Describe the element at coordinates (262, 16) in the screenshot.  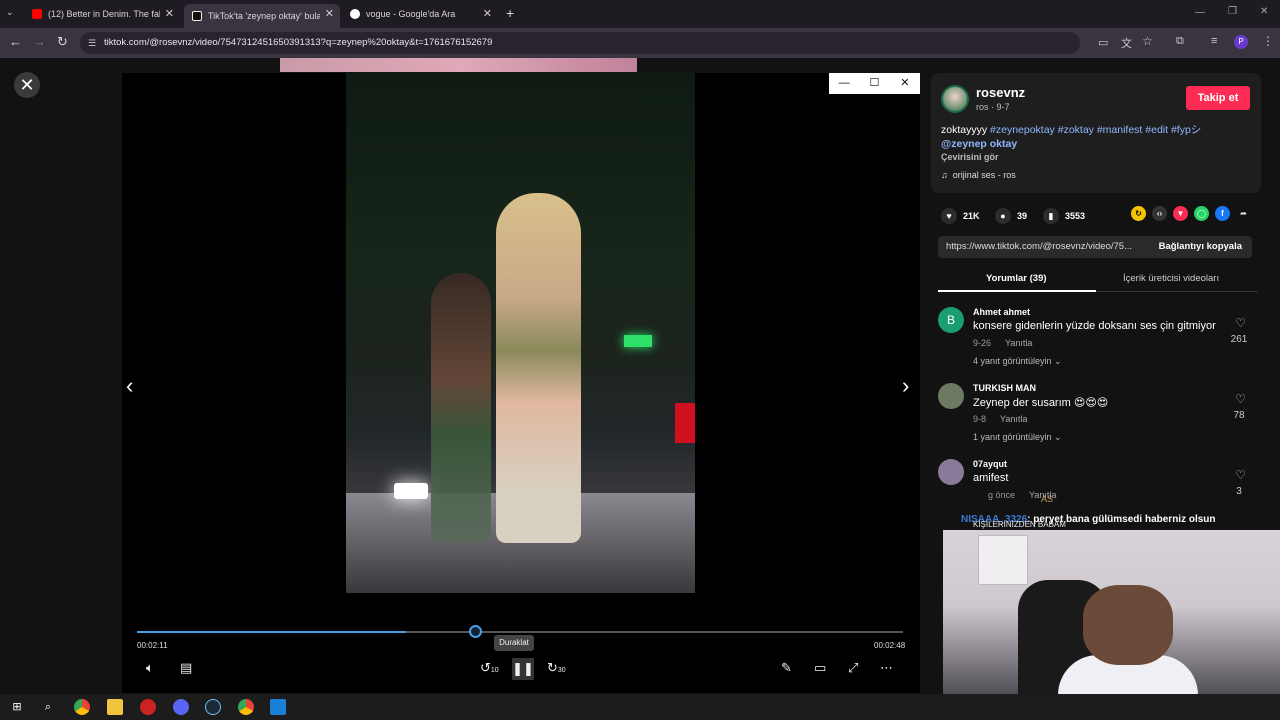
I see `tab-tiktok: TikTok'ta 'zeynep oktay' bulabi ✕` at that location.